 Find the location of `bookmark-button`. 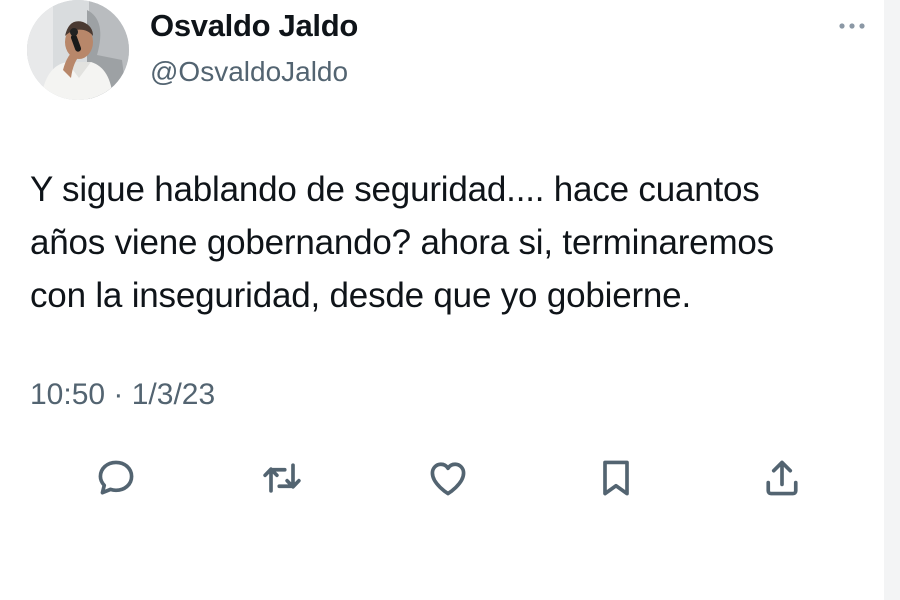

bookmark-button is located at coordinates (616, 478).